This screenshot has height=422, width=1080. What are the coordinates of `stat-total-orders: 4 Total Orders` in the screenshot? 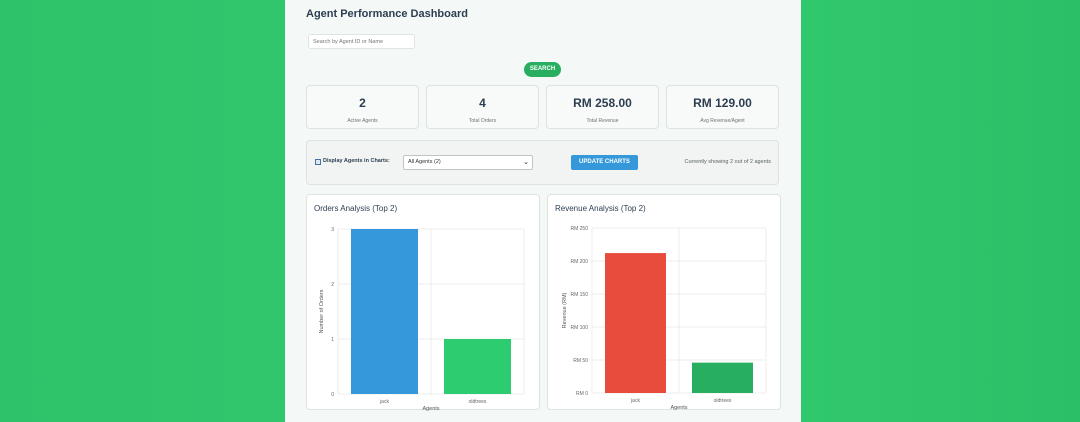 It's located at (482, 107).